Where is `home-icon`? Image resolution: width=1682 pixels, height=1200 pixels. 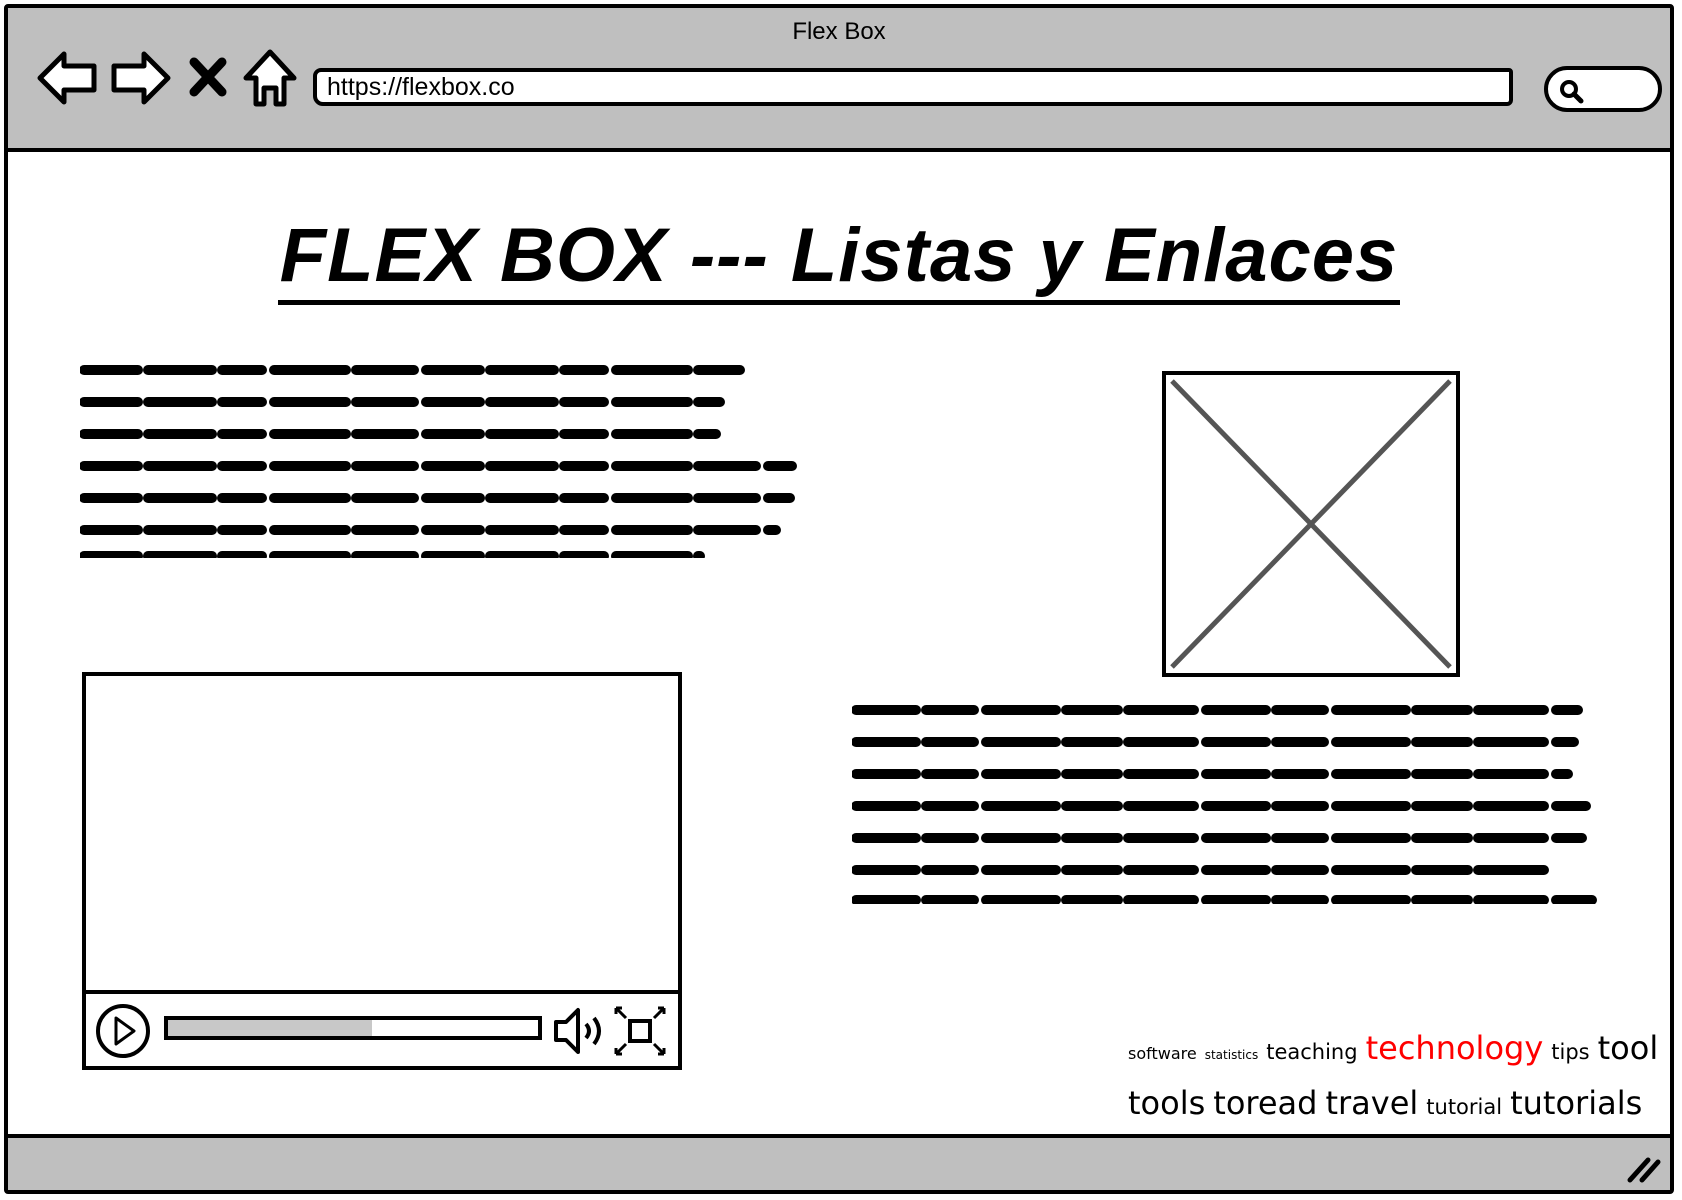 home-icon is located at coordinates (270, 78).